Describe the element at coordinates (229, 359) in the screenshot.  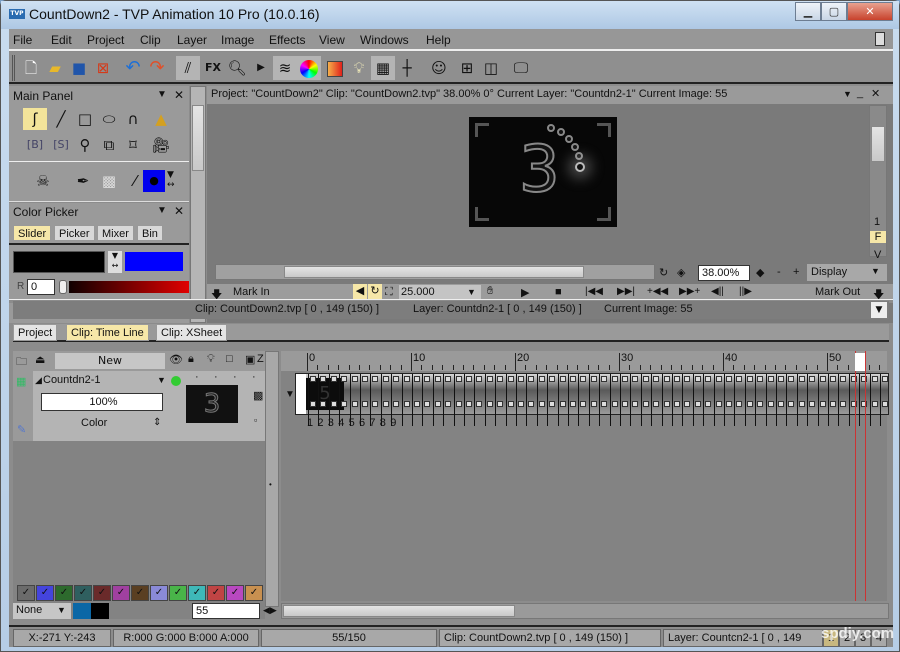
I see `solid-icon: □` at that location.